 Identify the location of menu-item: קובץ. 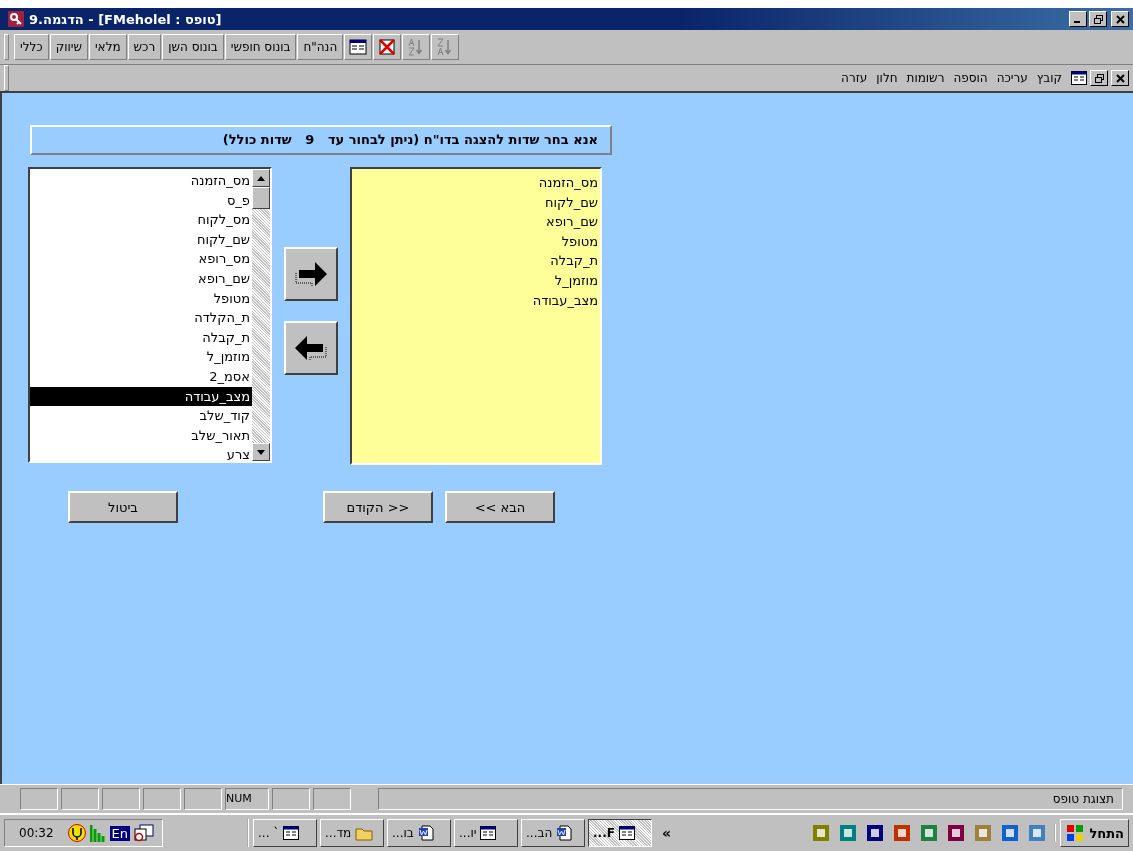
(1049, 78).